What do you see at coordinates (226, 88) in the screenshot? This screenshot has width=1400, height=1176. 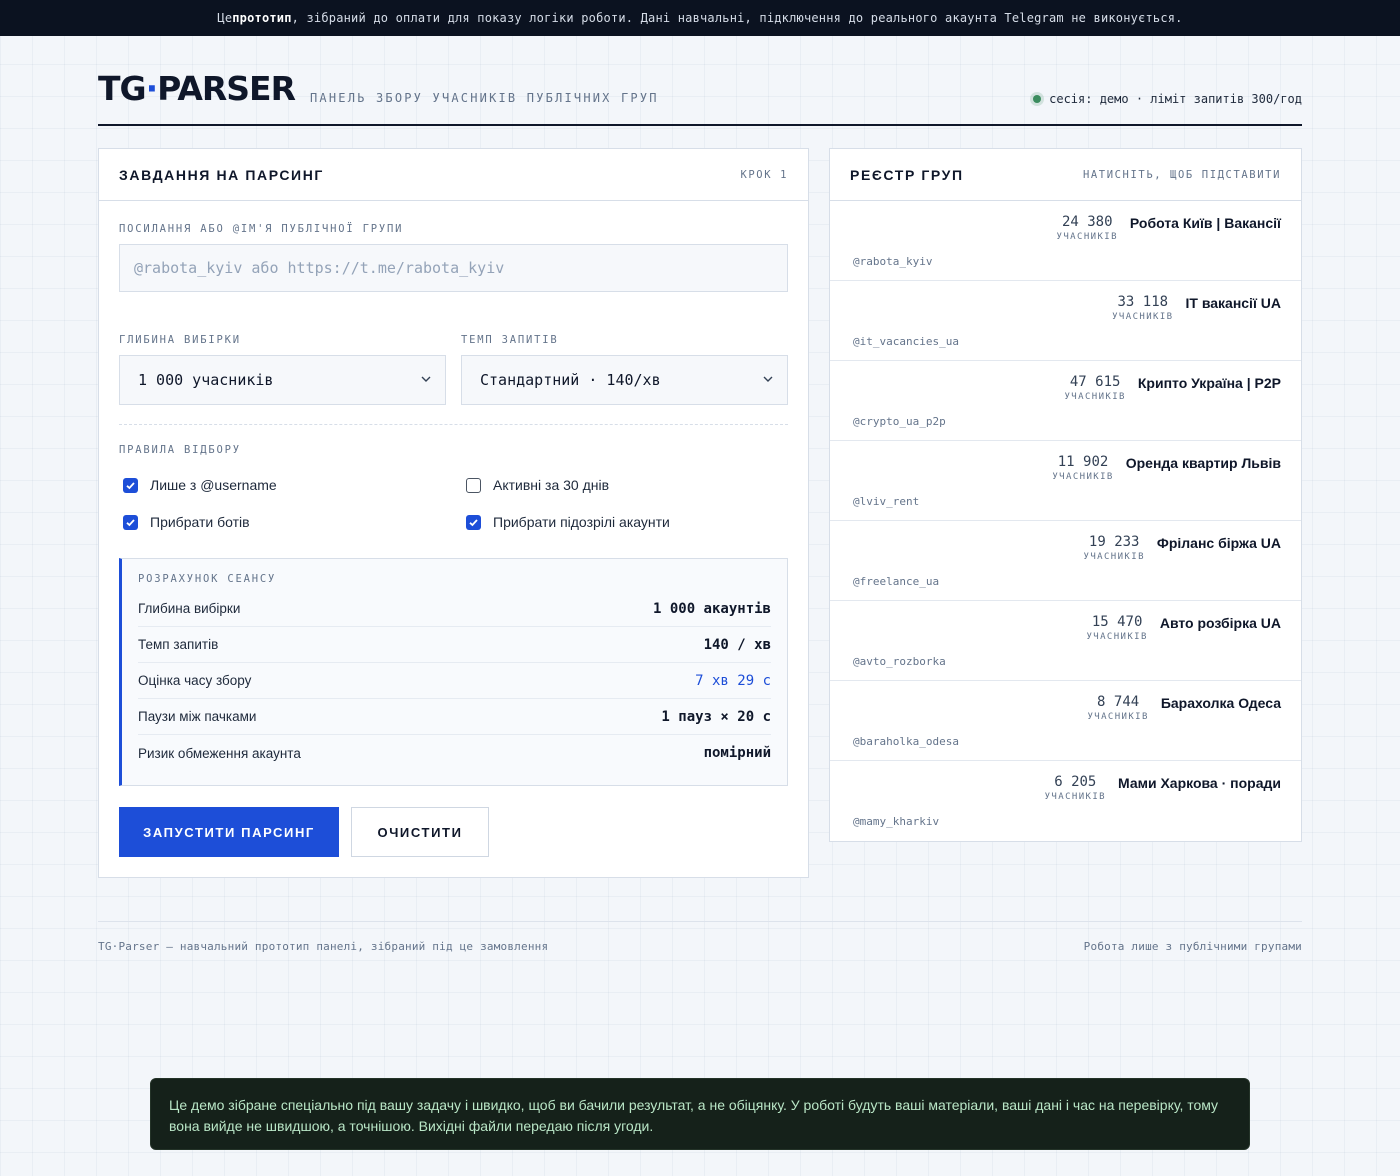 I see `logo-parser: PARSER` at bounding box center [226, 88].